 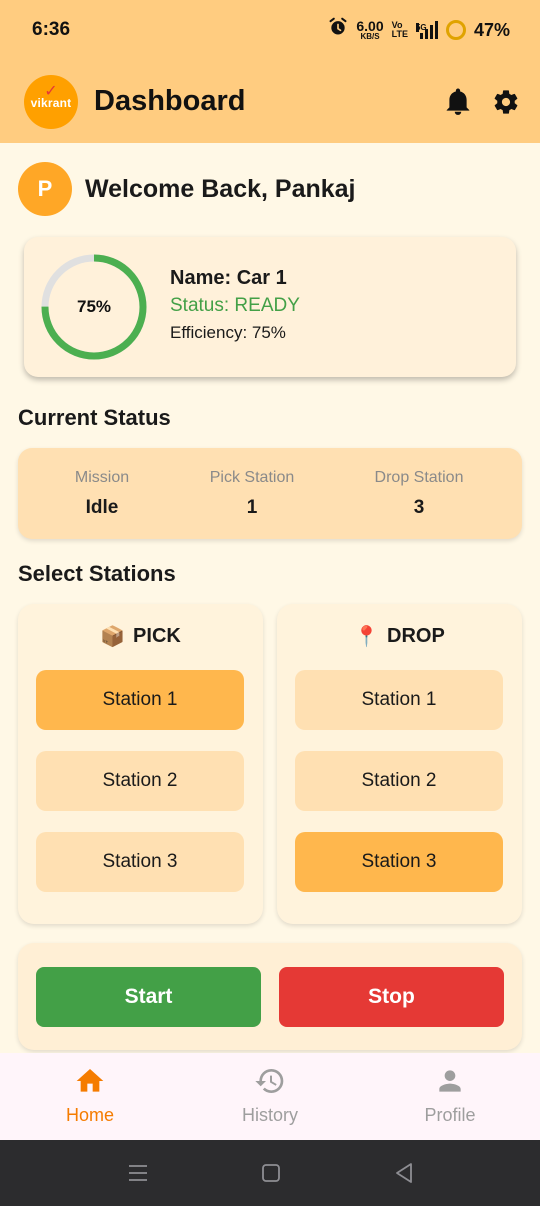 I want to click on volte-indicator: Vo LTE, so click(x=399, y=29).